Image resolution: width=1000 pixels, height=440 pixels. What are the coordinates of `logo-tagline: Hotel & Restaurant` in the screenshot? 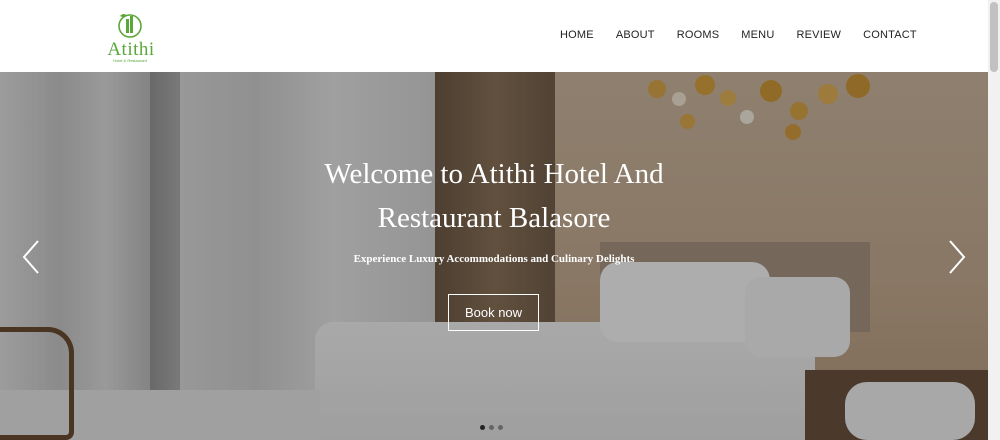 It's located at (130, 60).